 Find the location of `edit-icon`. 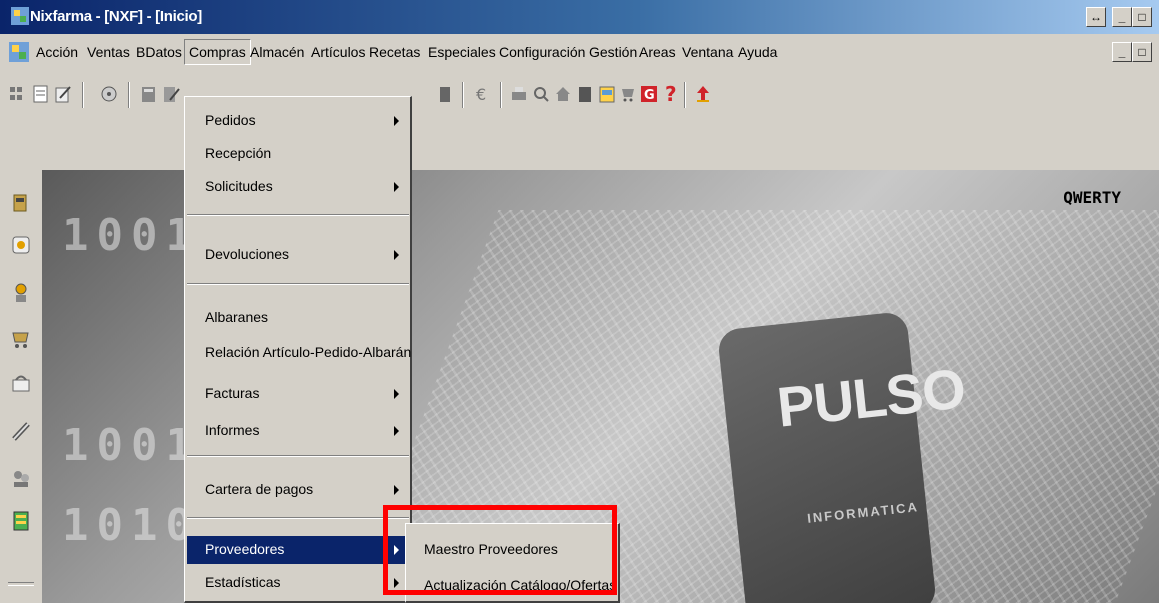

edit-icon is located at coordinates (63, 94).